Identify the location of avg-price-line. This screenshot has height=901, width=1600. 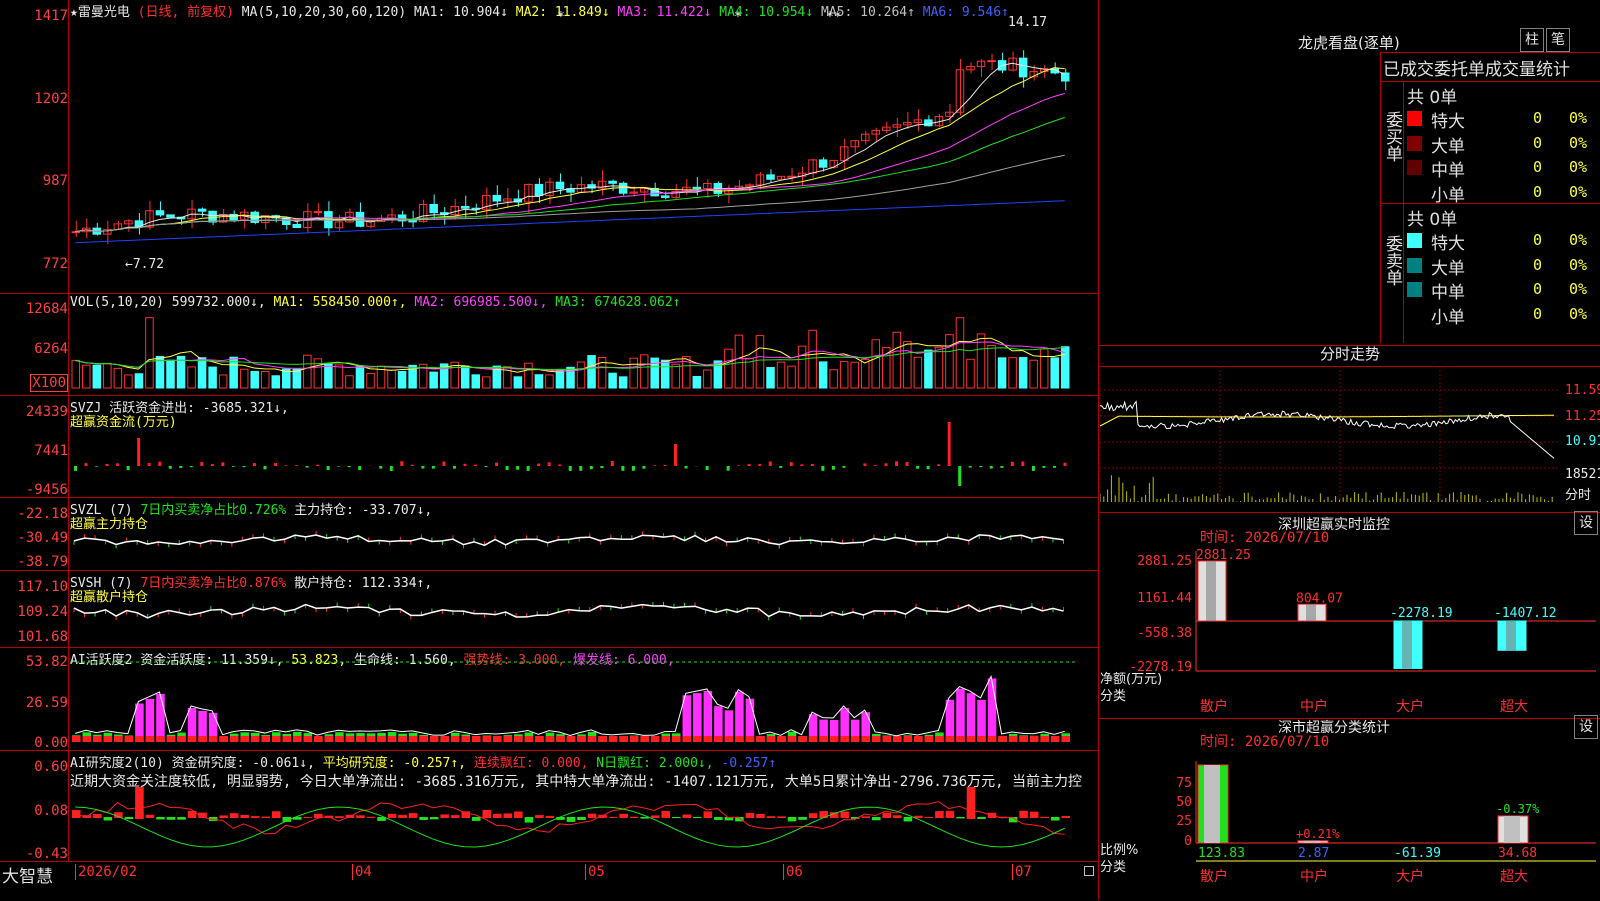
(1327, 420).